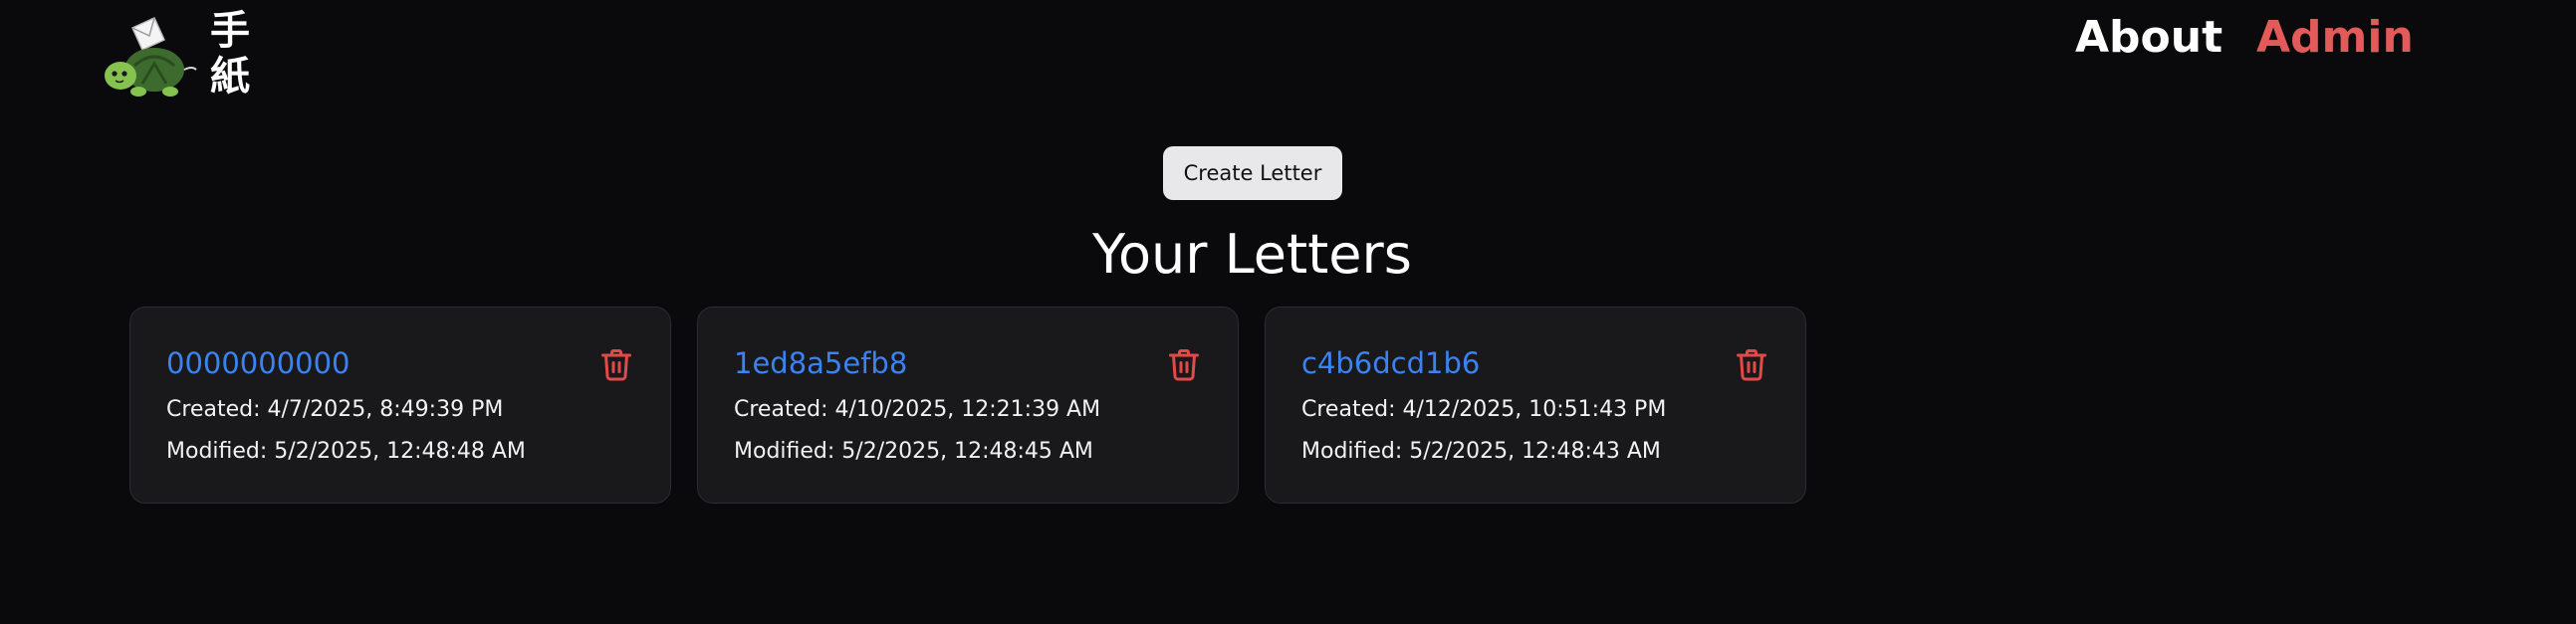  What do you see at coordinates (913, 451) in the screenshot?
I see `letter-modified-date: Modified: 5/2/2025, 12:48:45 AM` at bounding box center [913, 451].